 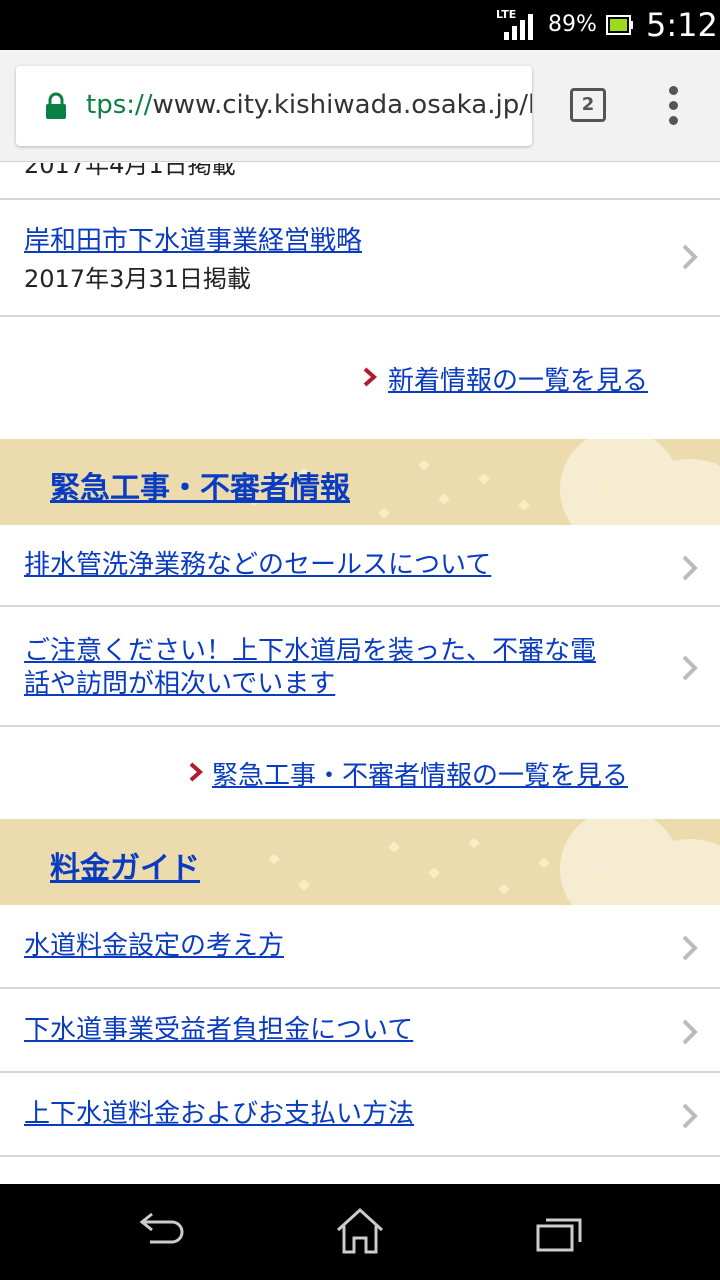 I want to click on emergency-item-link-line2: 話や訪問が相次いでいます, so click(x=179, y=684).